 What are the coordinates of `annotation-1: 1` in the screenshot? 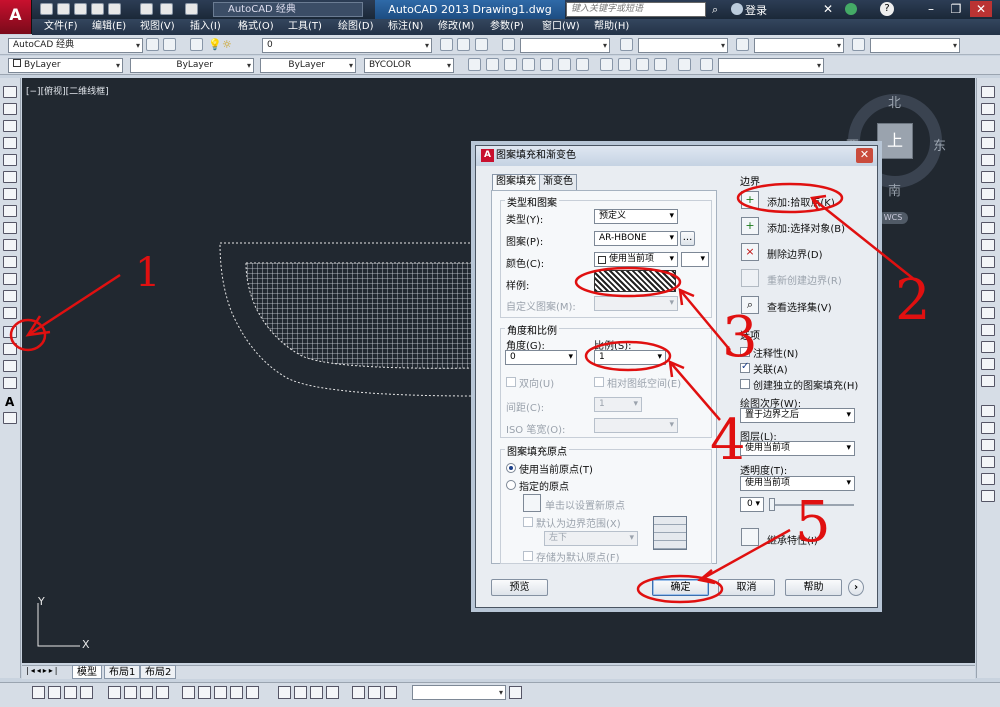 It's located at (148, 273).